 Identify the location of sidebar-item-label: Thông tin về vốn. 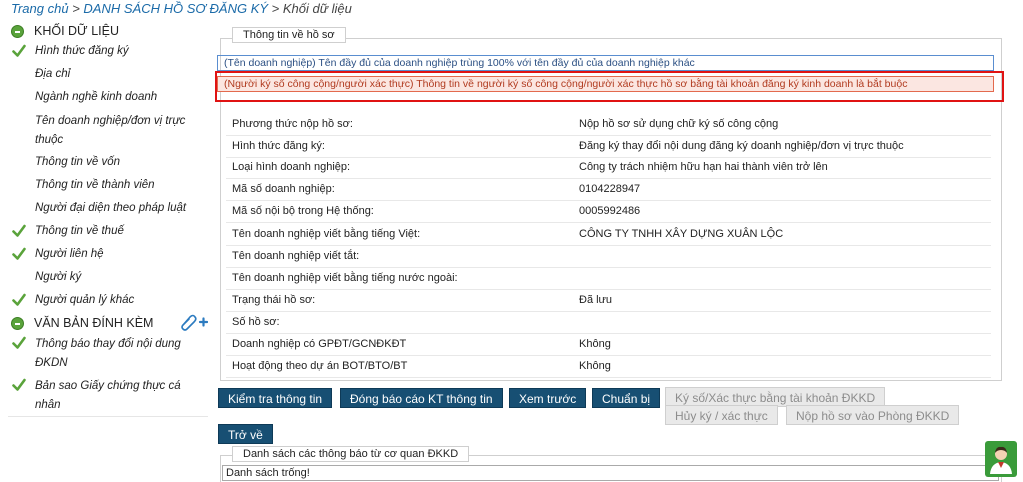
(78, 162).